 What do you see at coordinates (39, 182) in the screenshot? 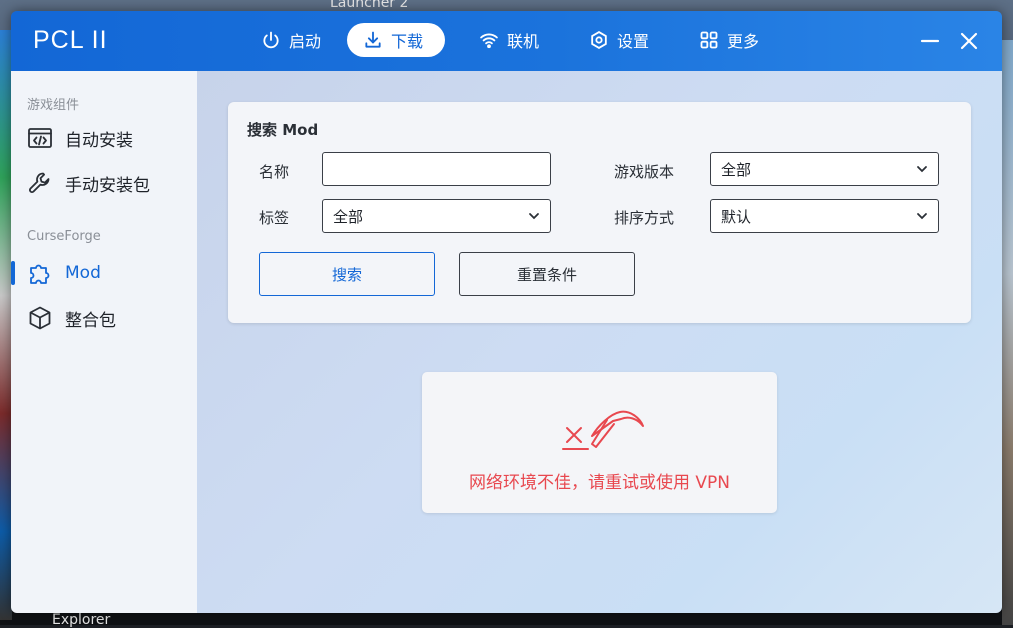
I see `wrench-icon` at bounding box center [39, 182].